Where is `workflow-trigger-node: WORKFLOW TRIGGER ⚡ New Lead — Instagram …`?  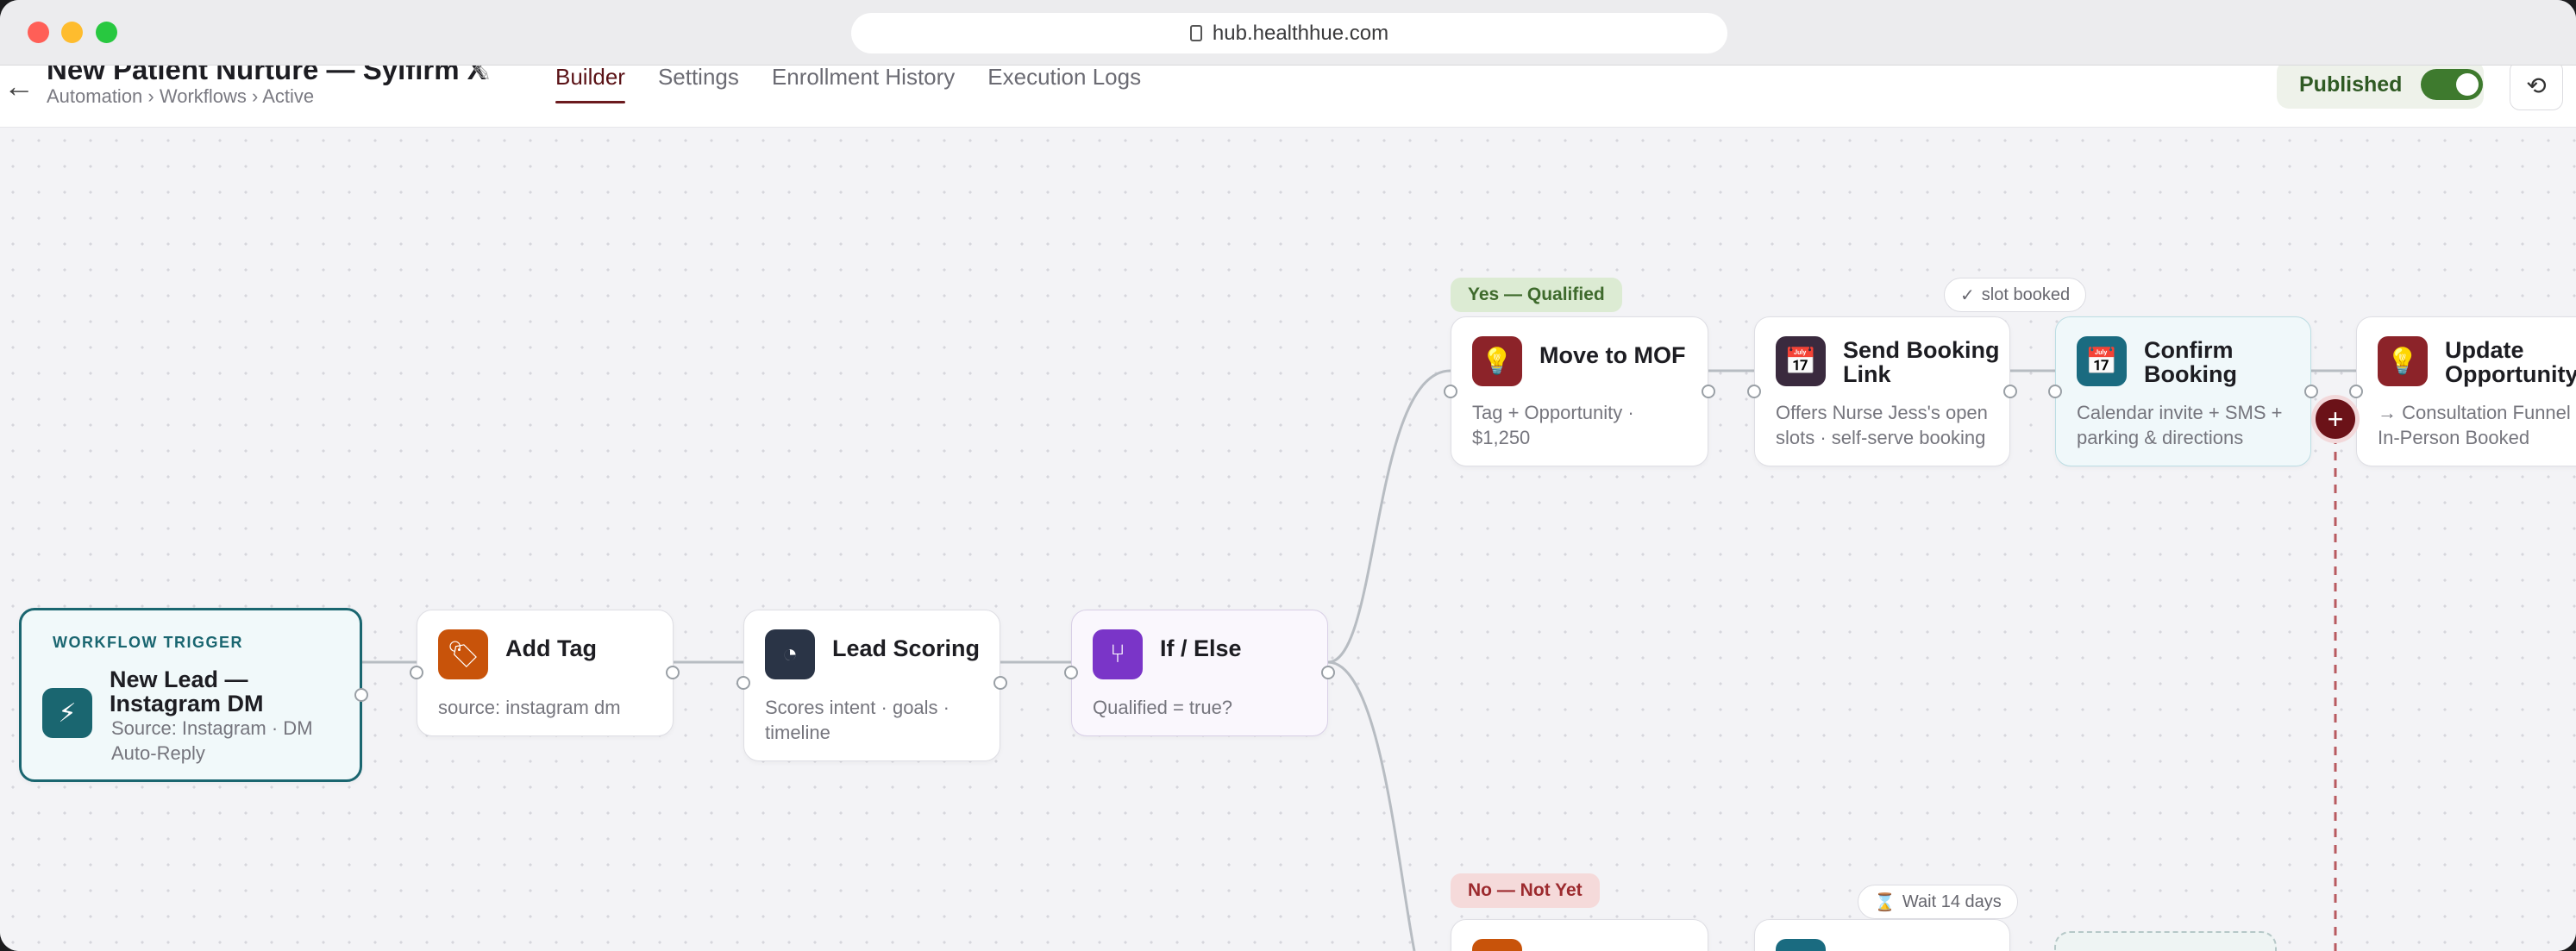
workflow-trigger-node: WORKFLOW TRIGGER ⚡ New Lead — Instagram … is located at coordinates (190, 695).